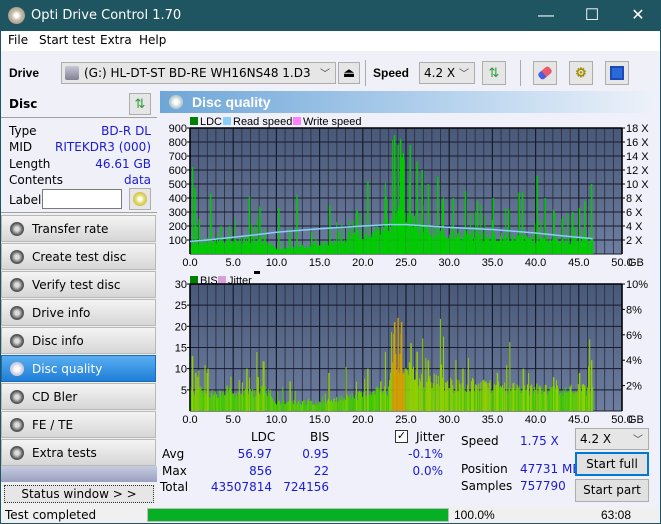  I want to click on panel-title: Disc quality, so click(231, 102).